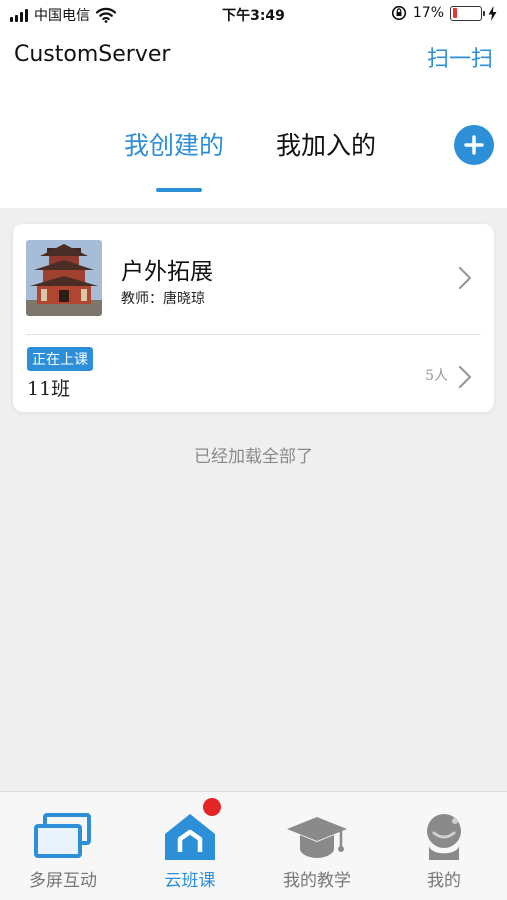 Image resolution: width=507 pixels, height=900 pixels. Describe the element at coordinates (179, 190) in the screenshot. I see `active-tab-indicator` at that location.